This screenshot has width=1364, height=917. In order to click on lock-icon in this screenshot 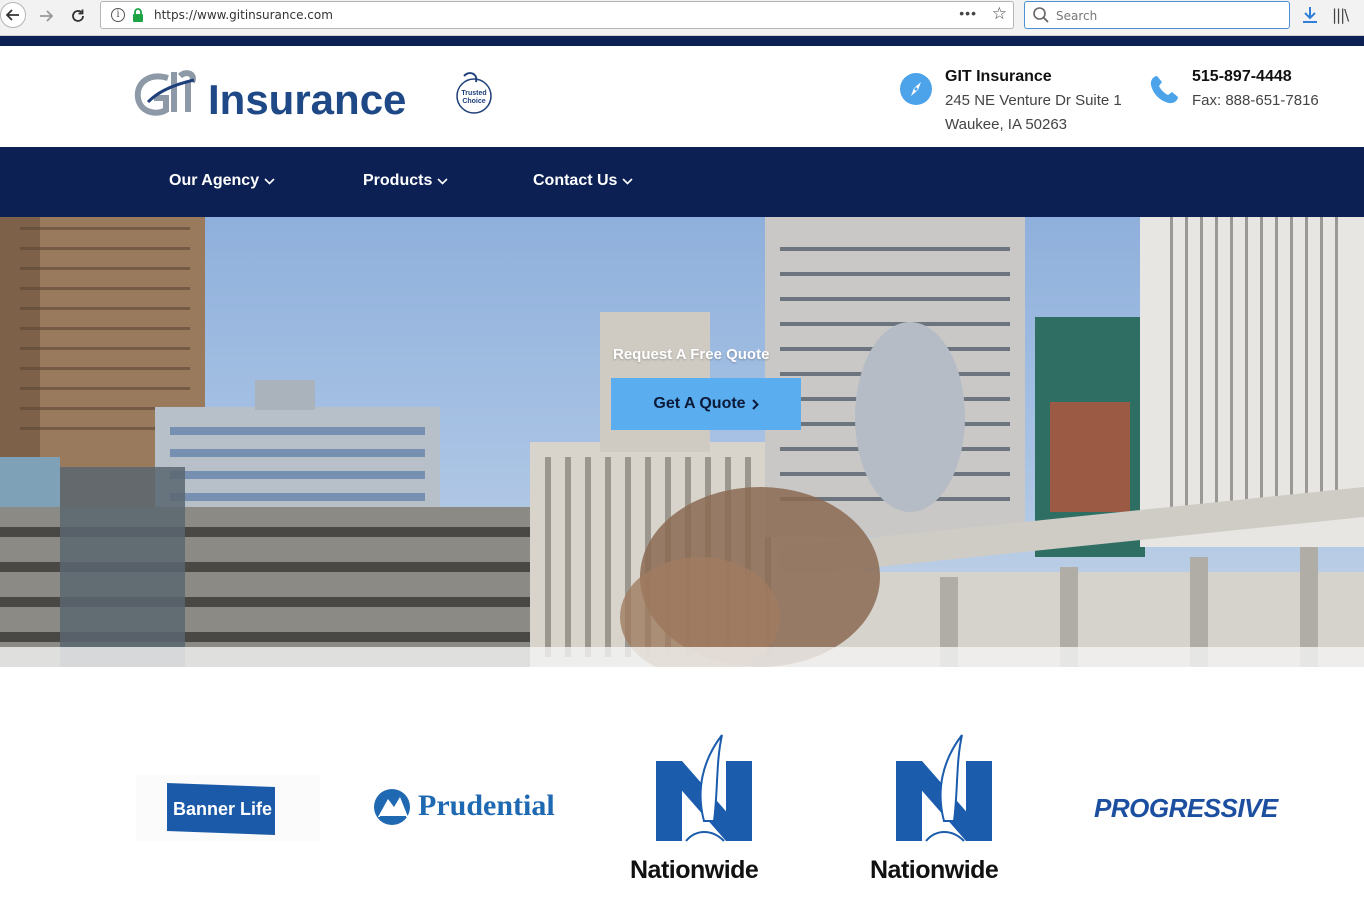, I will do `click(138, 15)`.